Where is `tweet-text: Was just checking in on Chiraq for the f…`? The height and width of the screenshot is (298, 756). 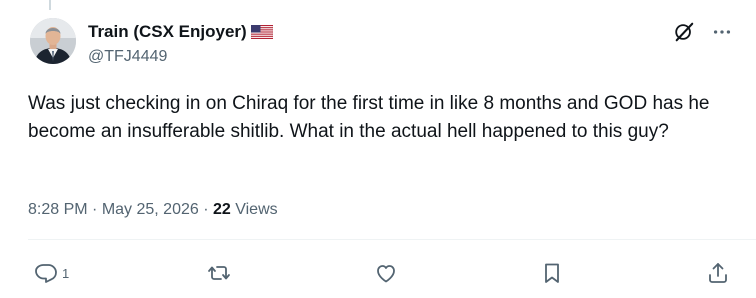
tweet-text: Was just checking in on Chiraq for the f… is located at coordinates (369, 117).